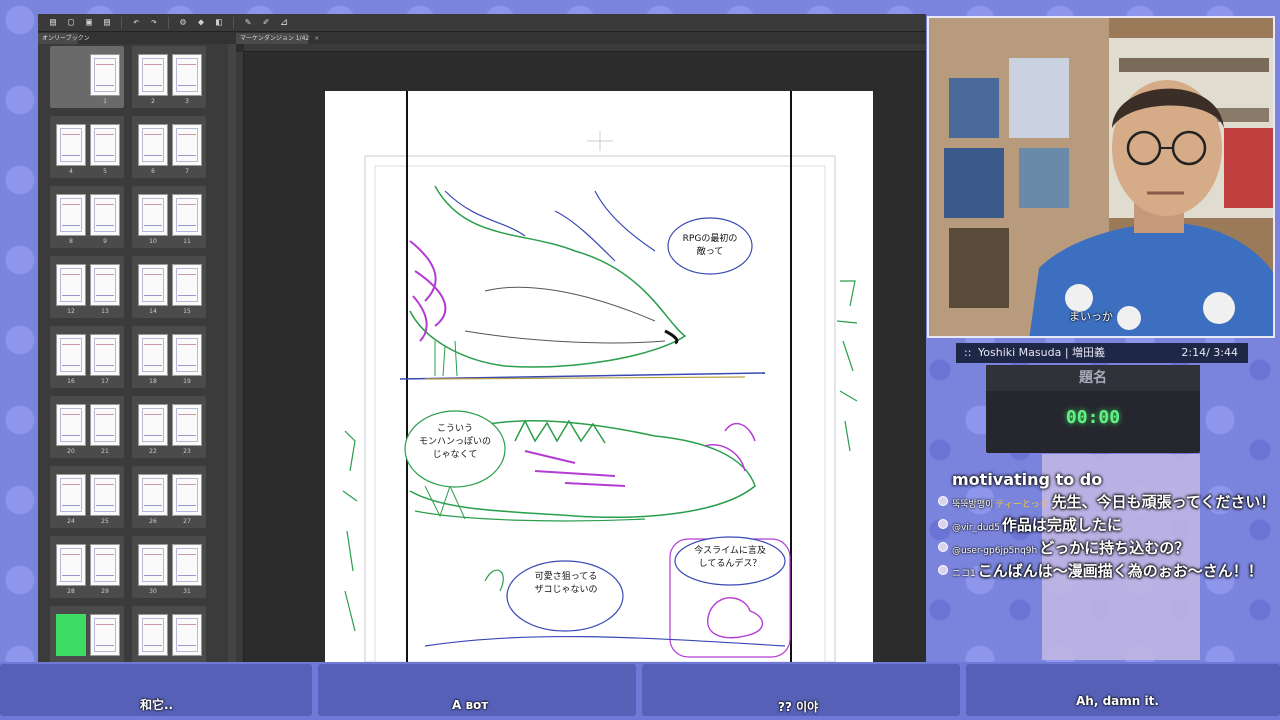 This screenshot has height=720, width=1280. What do you see at coordinates (87, 427) in the screenshot?
I see `page-spread: 20 21` at bounding box center [87, 427].